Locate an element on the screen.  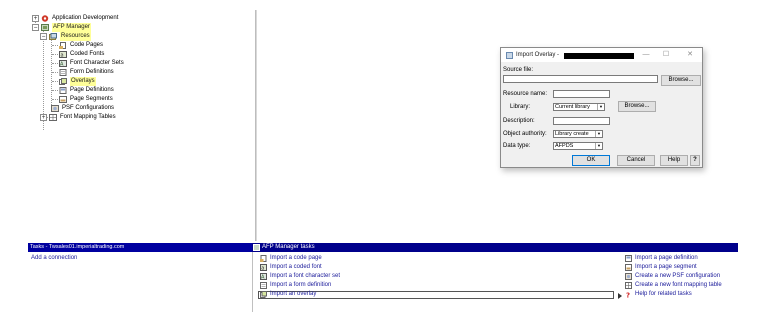
help-icon: ? is located at coordinates (628, 295).